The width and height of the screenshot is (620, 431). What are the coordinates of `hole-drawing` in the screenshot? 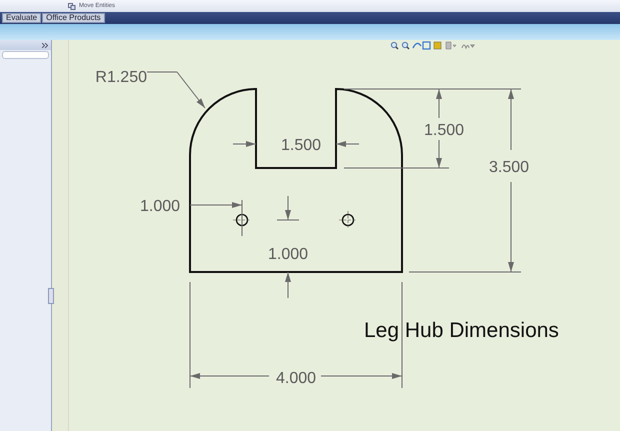 It's located at (348, 220).